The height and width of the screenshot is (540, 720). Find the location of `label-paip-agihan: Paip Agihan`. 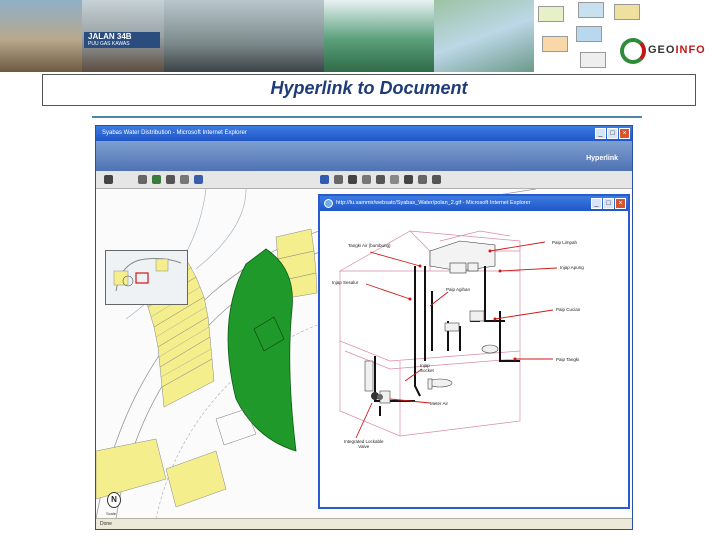

label-paip-agihan: Paip Agihan is located at coordinates (458, 289).